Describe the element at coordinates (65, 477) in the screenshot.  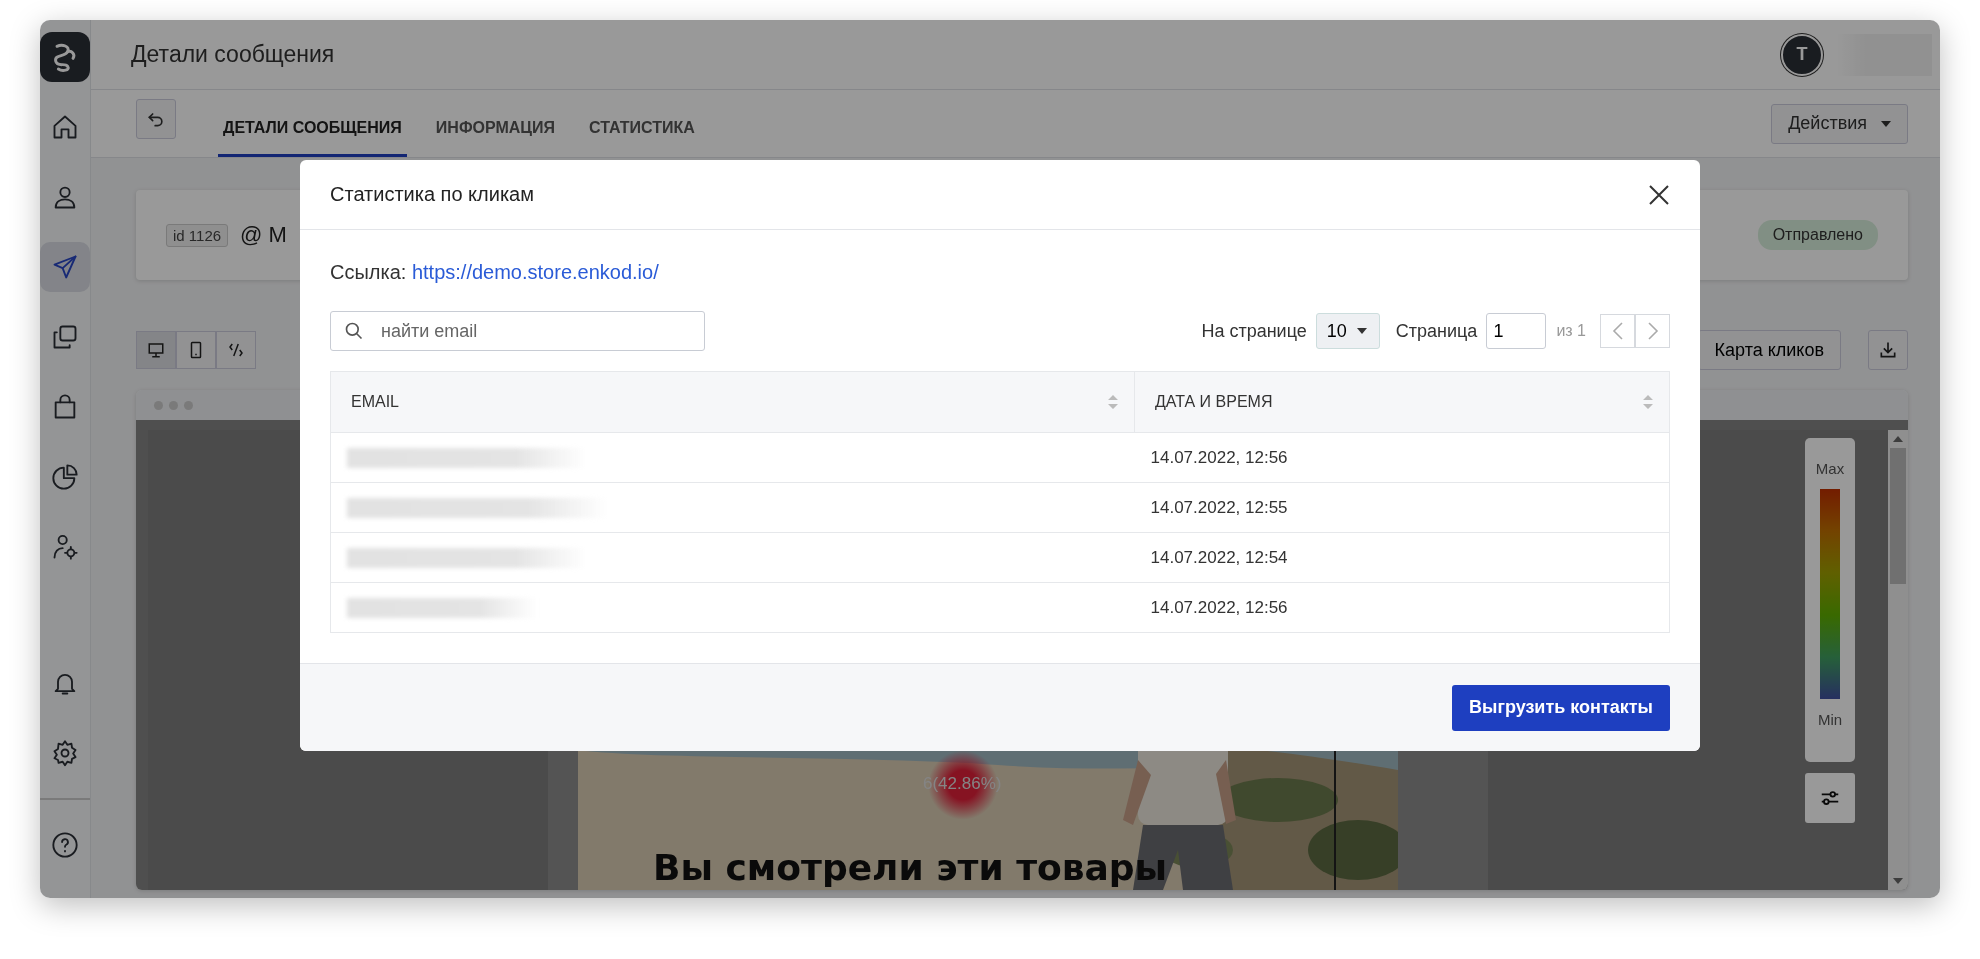
I see `pie-chart-icon` at that location.